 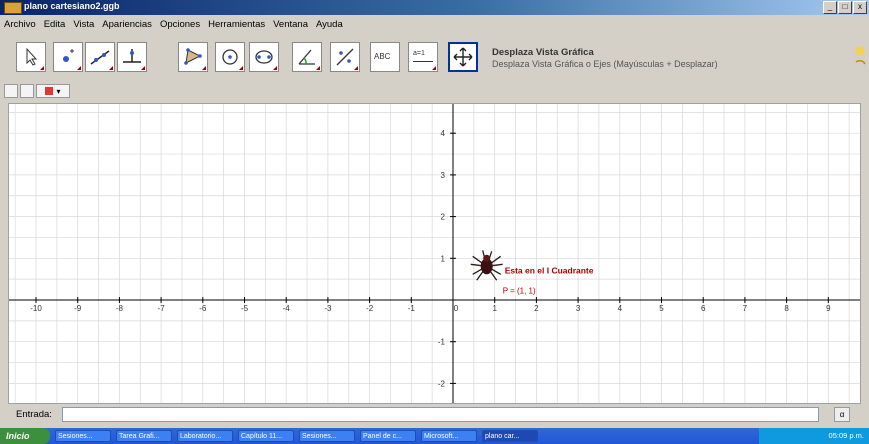 What do you see at coordinates (519, 290) in the screenshot?
I see `point-label: P = (1, 1)` at bounding box center [519, 290].